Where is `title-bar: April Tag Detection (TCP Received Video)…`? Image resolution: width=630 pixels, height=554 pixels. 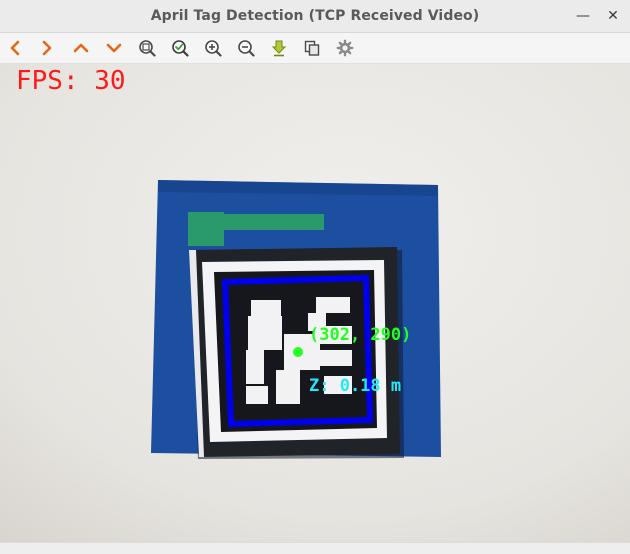 title-bar: April Tag Detection (TCP Received Video)… is located at coordinates (315, 16).